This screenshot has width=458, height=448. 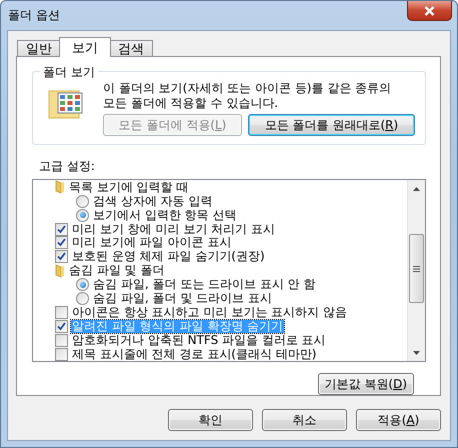 What do you see at coordinates (39, 48) in the screenshot?
I see `tab: 일반` at bounding box center [39, 48].